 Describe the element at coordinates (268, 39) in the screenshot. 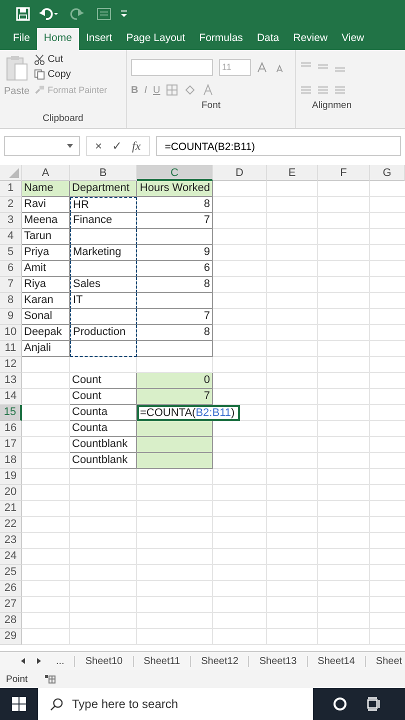

I see `ribbon-tab: Data` at that location.